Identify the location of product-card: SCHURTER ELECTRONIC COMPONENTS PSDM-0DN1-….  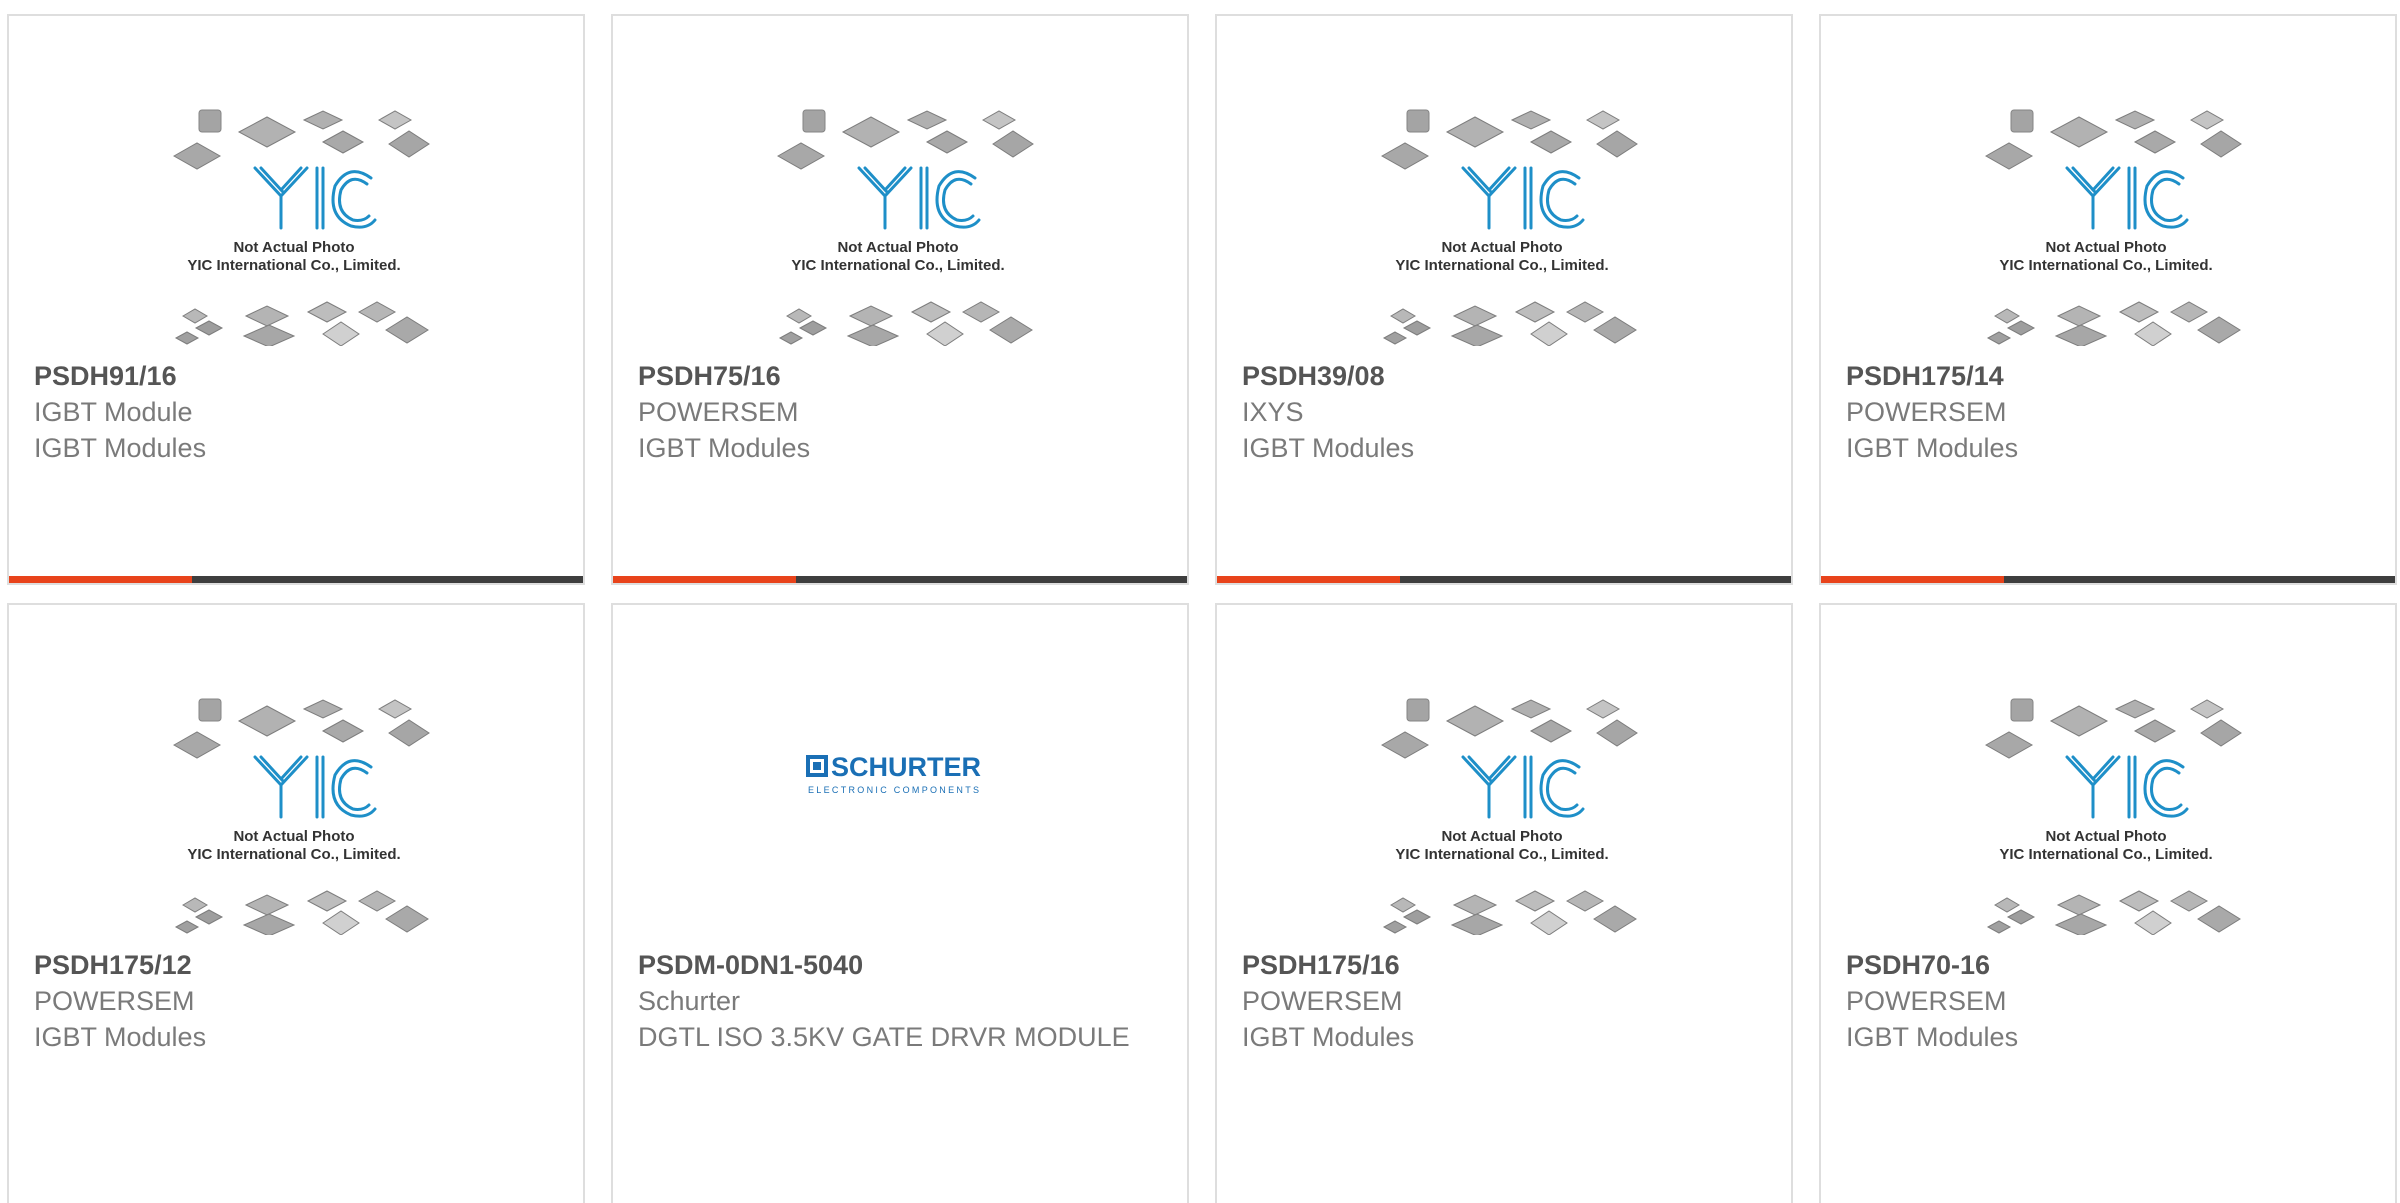
(900, 903).